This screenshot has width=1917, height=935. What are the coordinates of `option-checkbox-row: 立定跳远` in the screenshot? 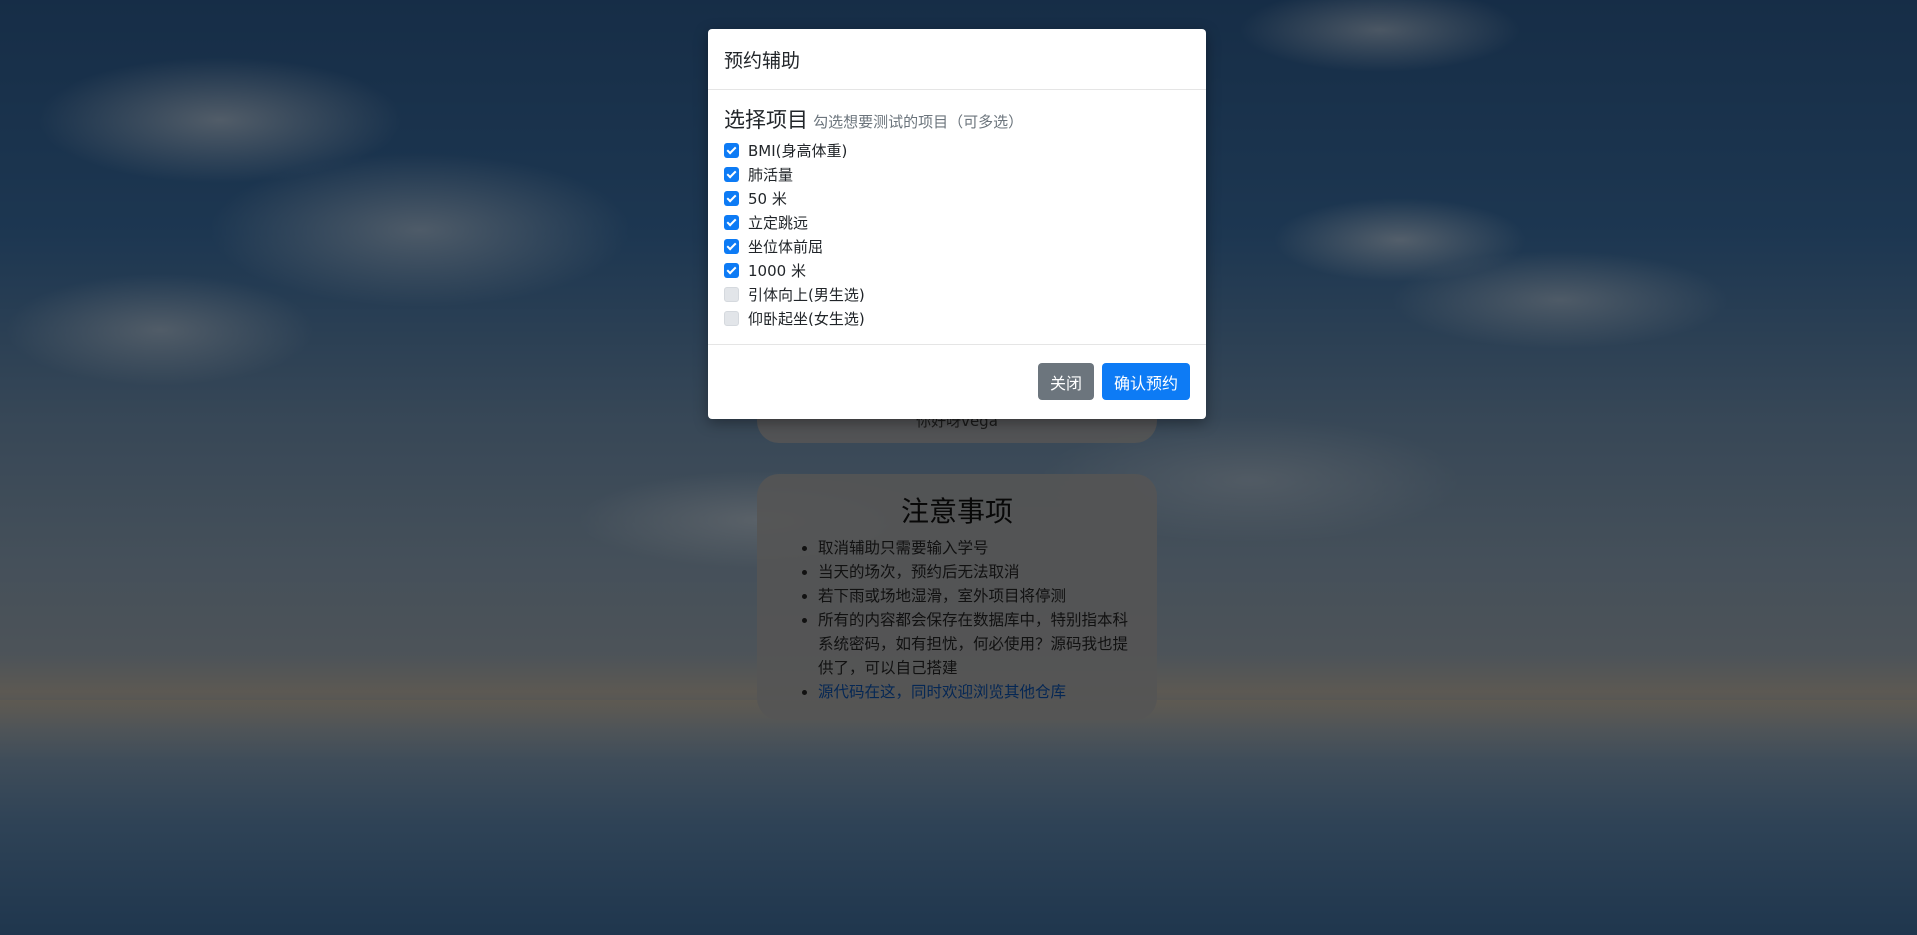 It's located at (957, 222).